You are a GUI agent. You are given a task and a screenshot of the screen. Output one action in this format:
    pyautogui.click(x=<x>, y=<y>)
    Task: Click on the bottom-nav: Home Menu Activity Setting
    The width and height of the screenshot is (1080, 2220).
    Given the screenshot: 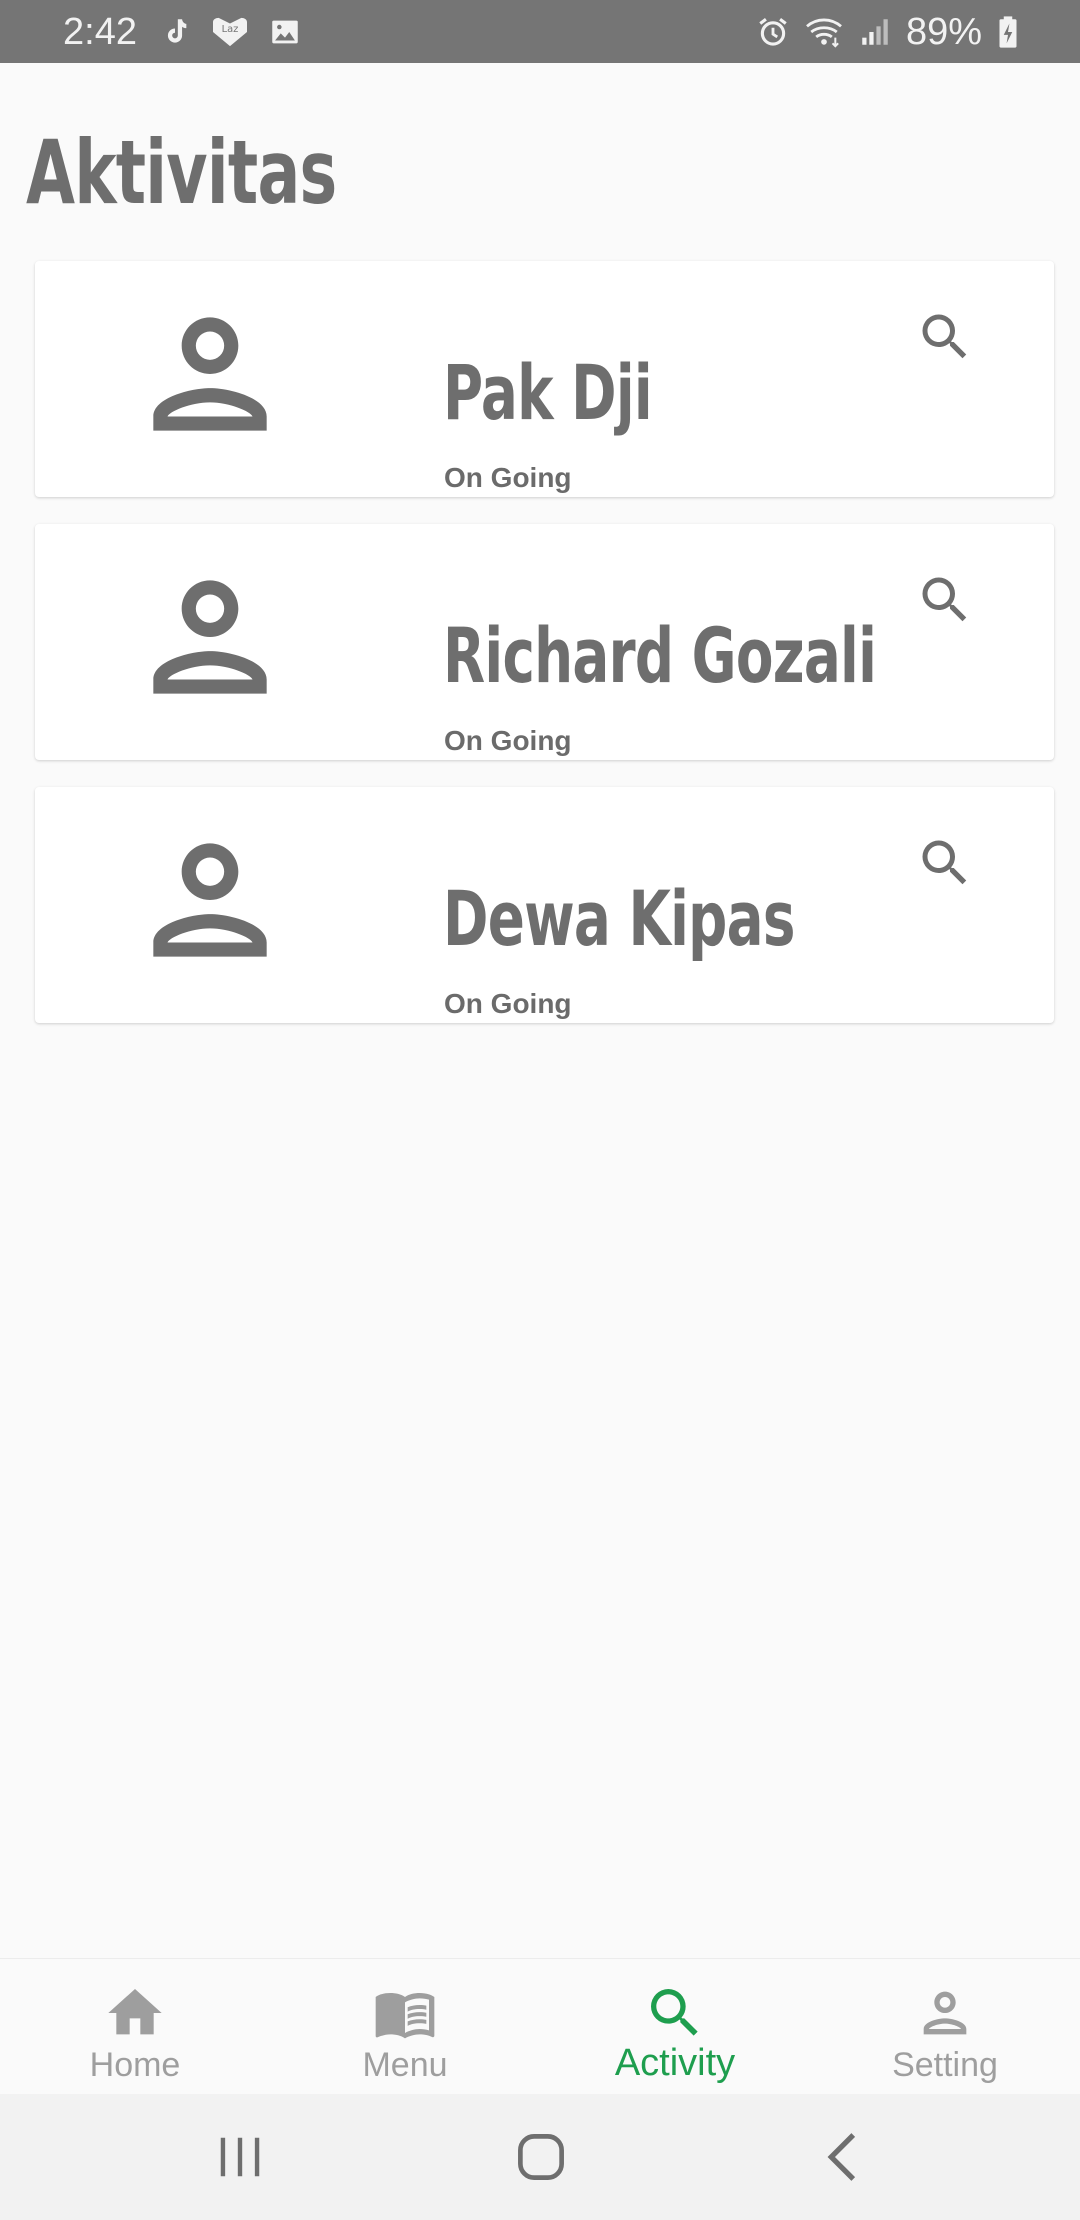 What is the action you would take?
    pyautogui.click(x=540, y=2026)
    